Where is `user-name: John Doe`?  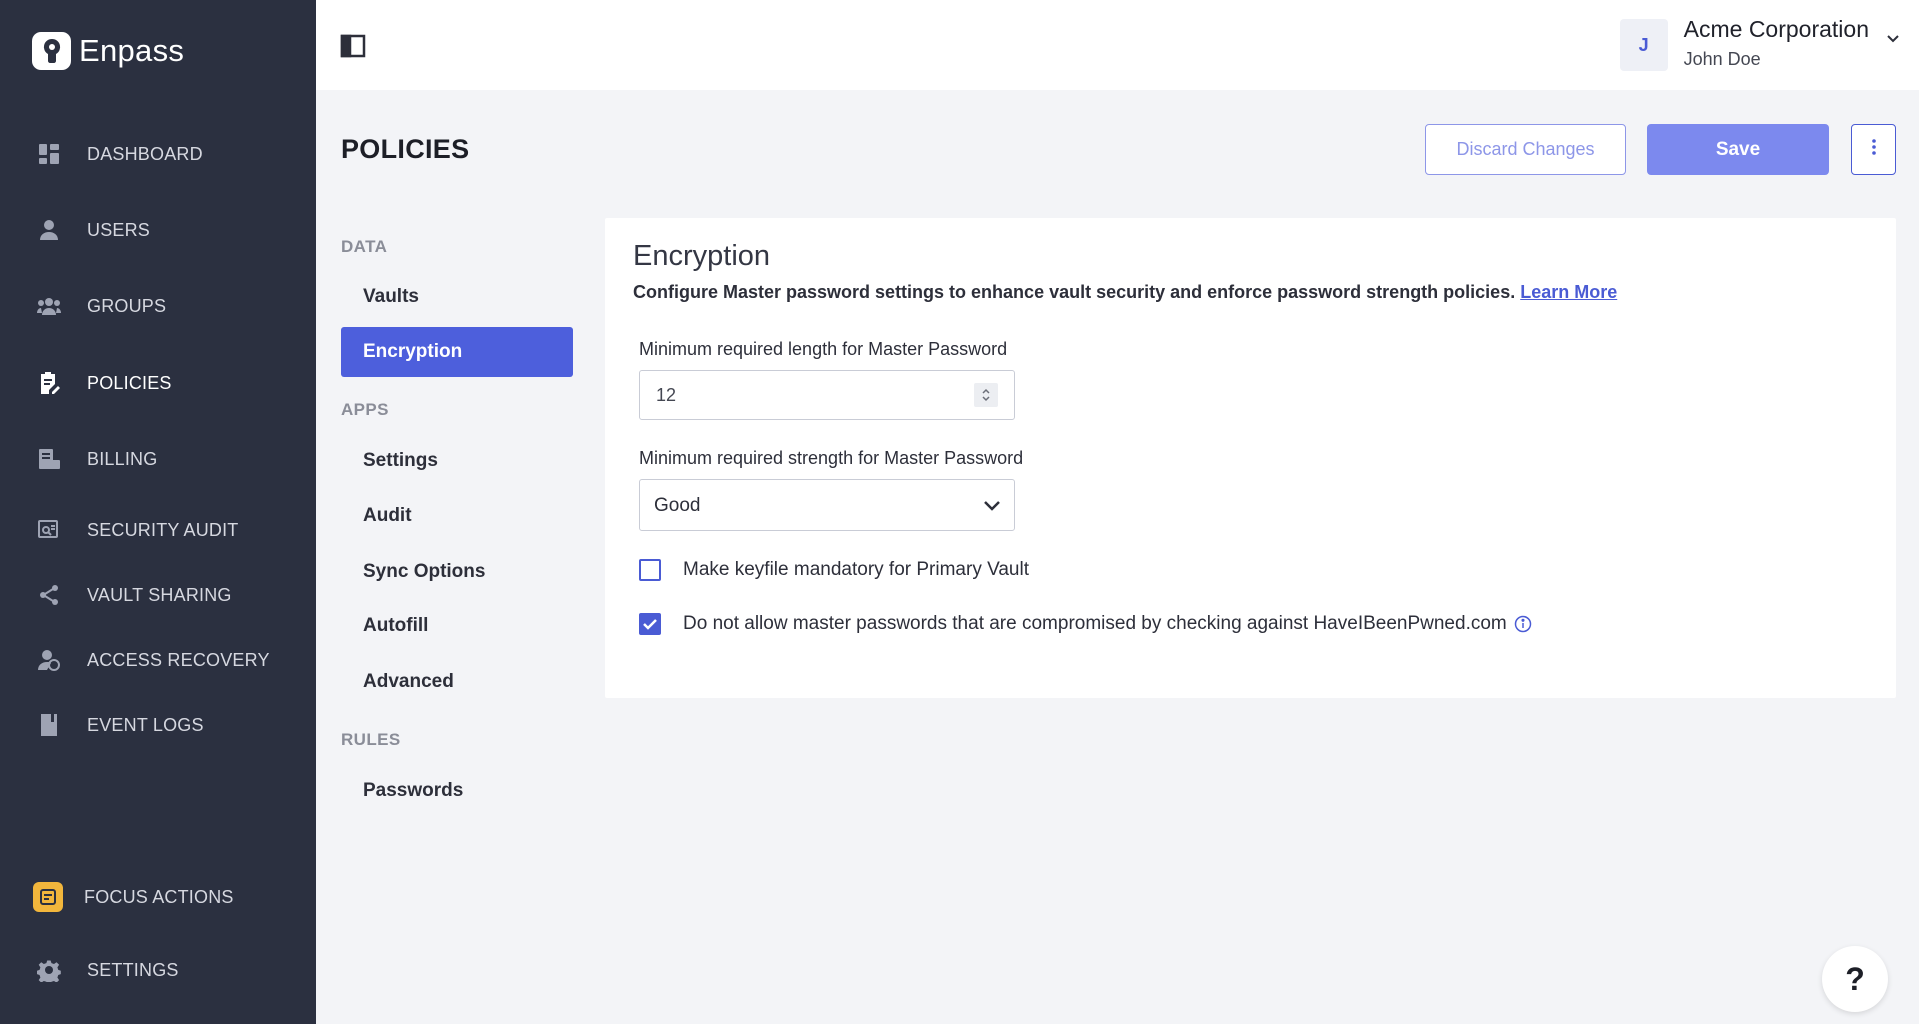 user-name: John Doe is located at coordinates (1722, 59).